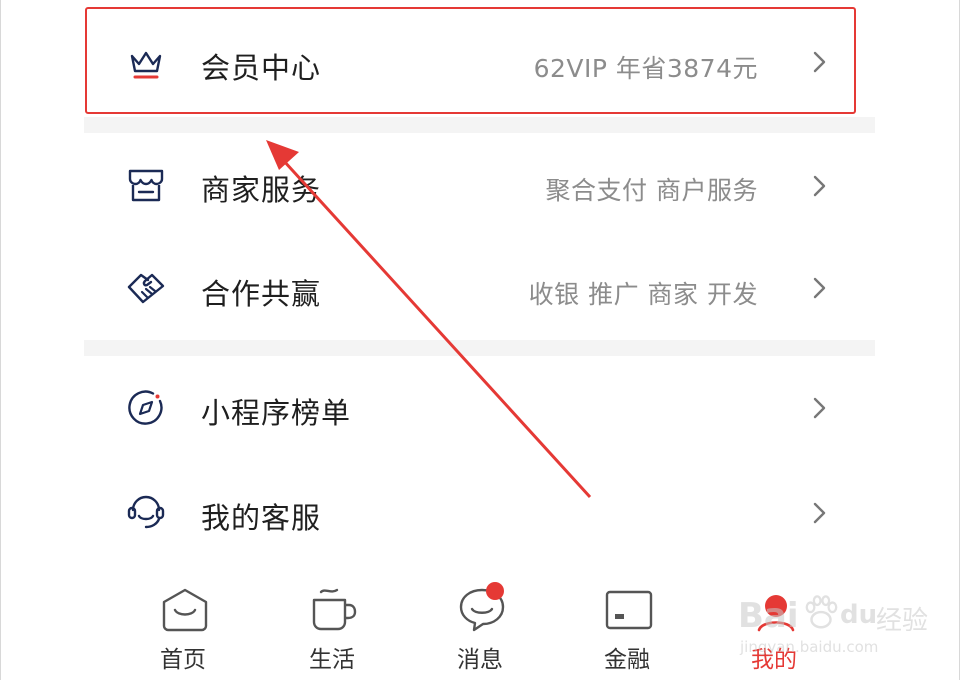 The image size is (960, 680). I want to click on menu-item-merchant-services: 商家服务 聚合支付 商户服务, so click(479, 185).